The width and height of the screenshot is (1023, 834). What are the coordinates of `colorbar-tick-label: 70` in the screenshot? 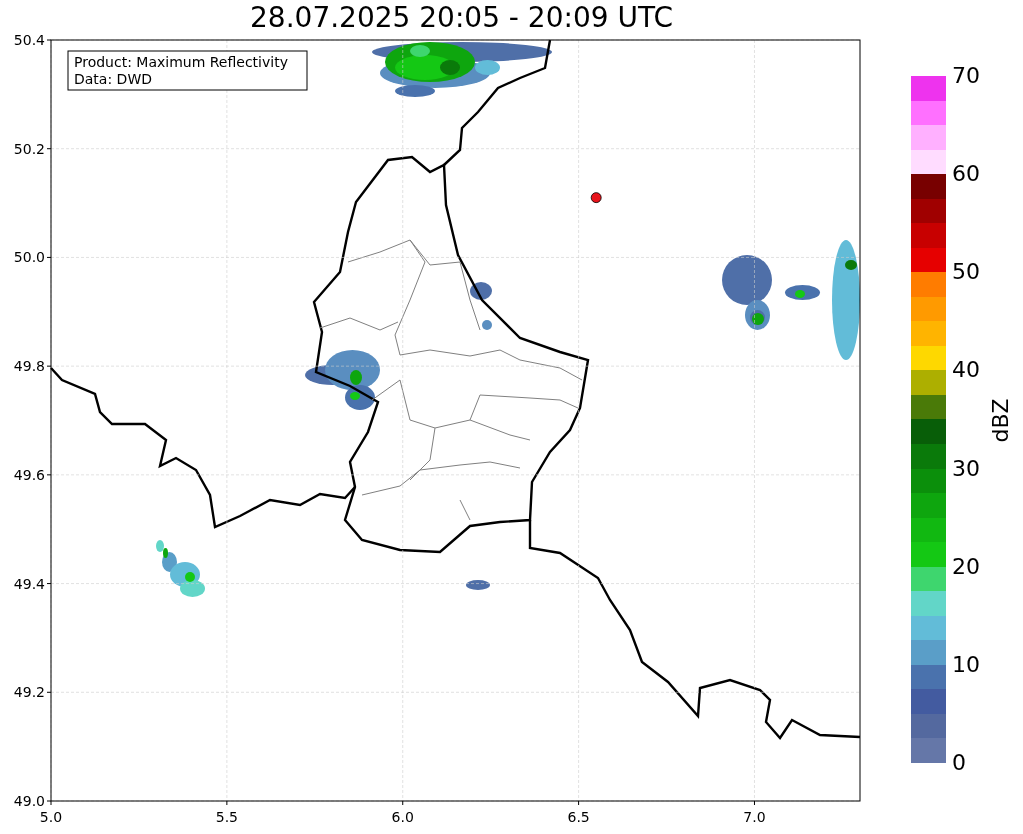 It's located at (966, 76).